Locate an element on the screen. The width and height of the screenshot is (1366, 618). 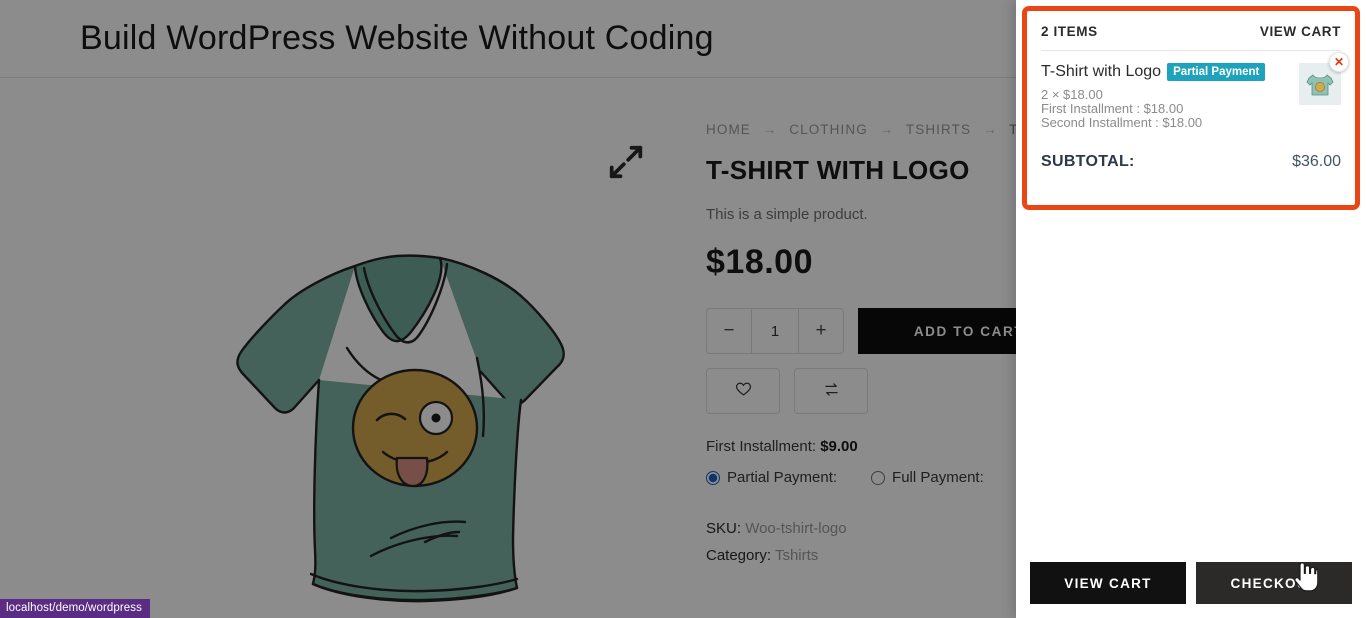
status-badge: Partial Payment is located at coordinates (1216, 72).